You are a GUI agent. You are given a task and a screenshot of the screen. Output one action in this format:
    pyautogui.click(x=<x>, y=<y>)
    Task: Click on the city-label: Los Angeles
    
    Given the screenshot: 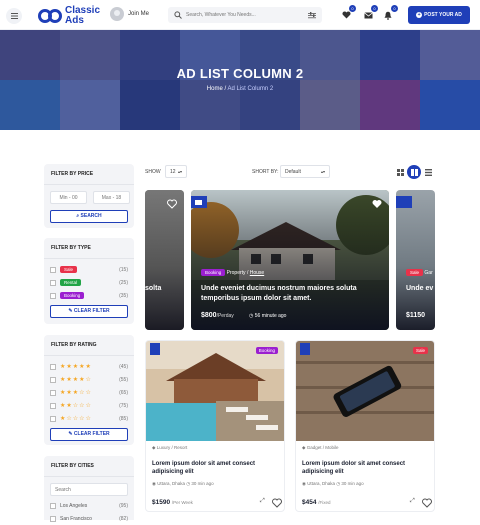 What is the action you would take?
    pyautogui.click(x=74, y=505)
    